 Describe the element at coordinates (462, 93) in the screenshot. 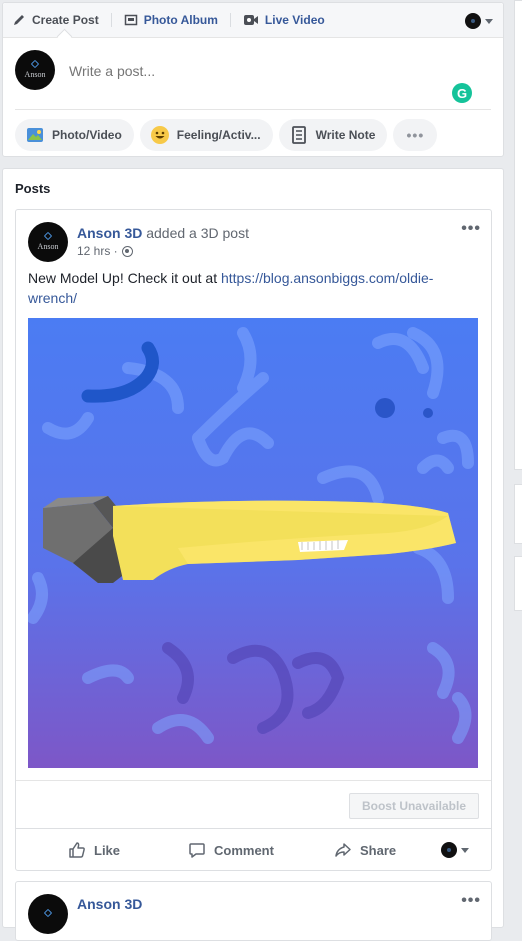

I see `grammarly-icon: G` at that location.